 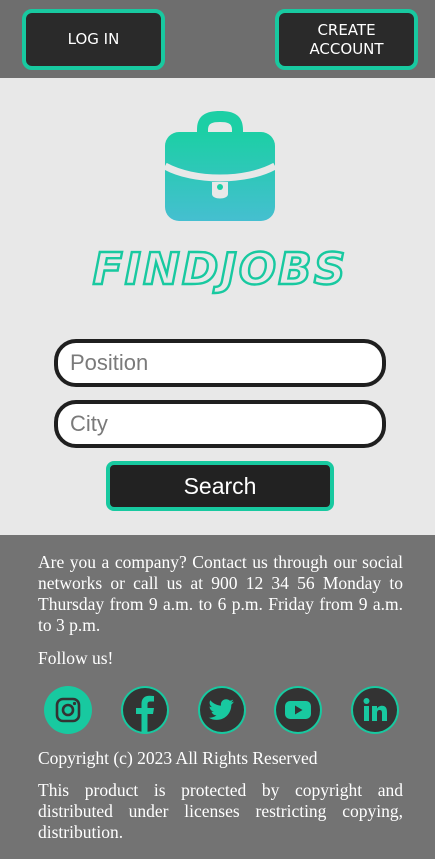 I want to click on facebook-icon, so click(x=144, y=710).